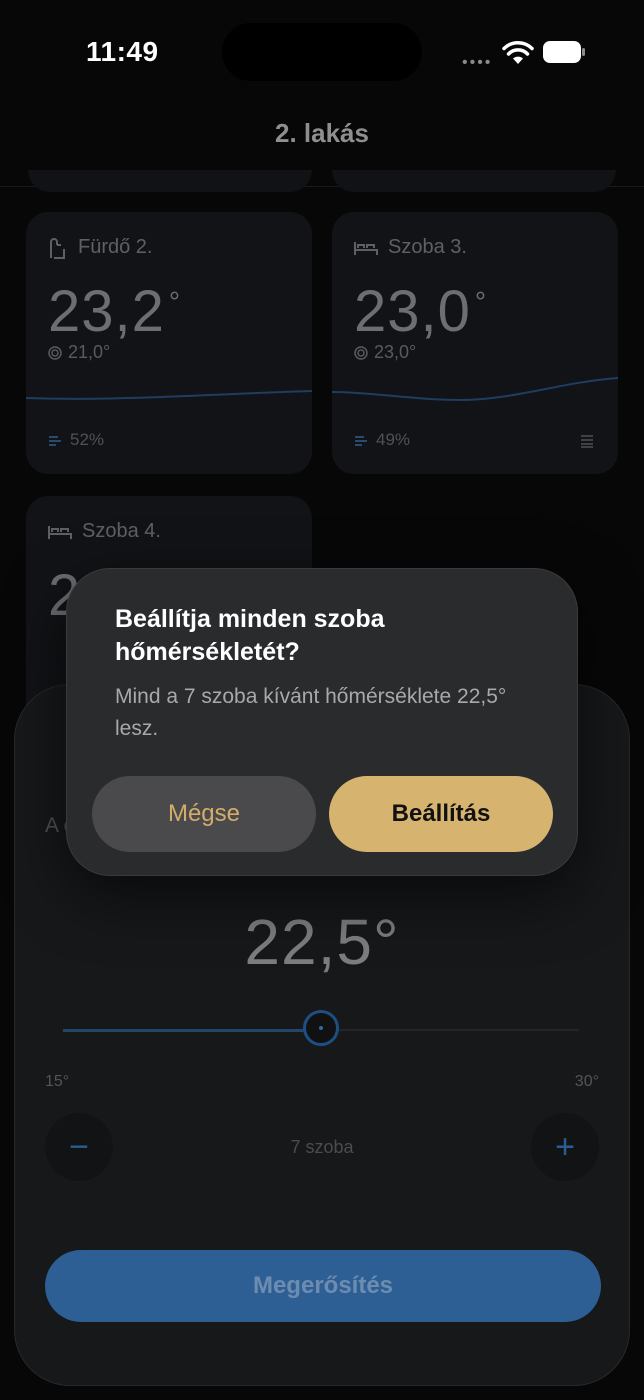  I want to click on dynamic-island, so click(322, 52).